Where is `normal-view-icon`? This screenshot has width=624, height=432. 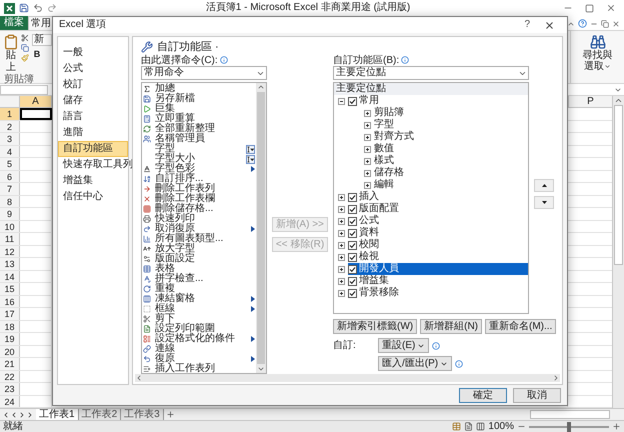 normal-view-icon is located at coordinates (457, 426).